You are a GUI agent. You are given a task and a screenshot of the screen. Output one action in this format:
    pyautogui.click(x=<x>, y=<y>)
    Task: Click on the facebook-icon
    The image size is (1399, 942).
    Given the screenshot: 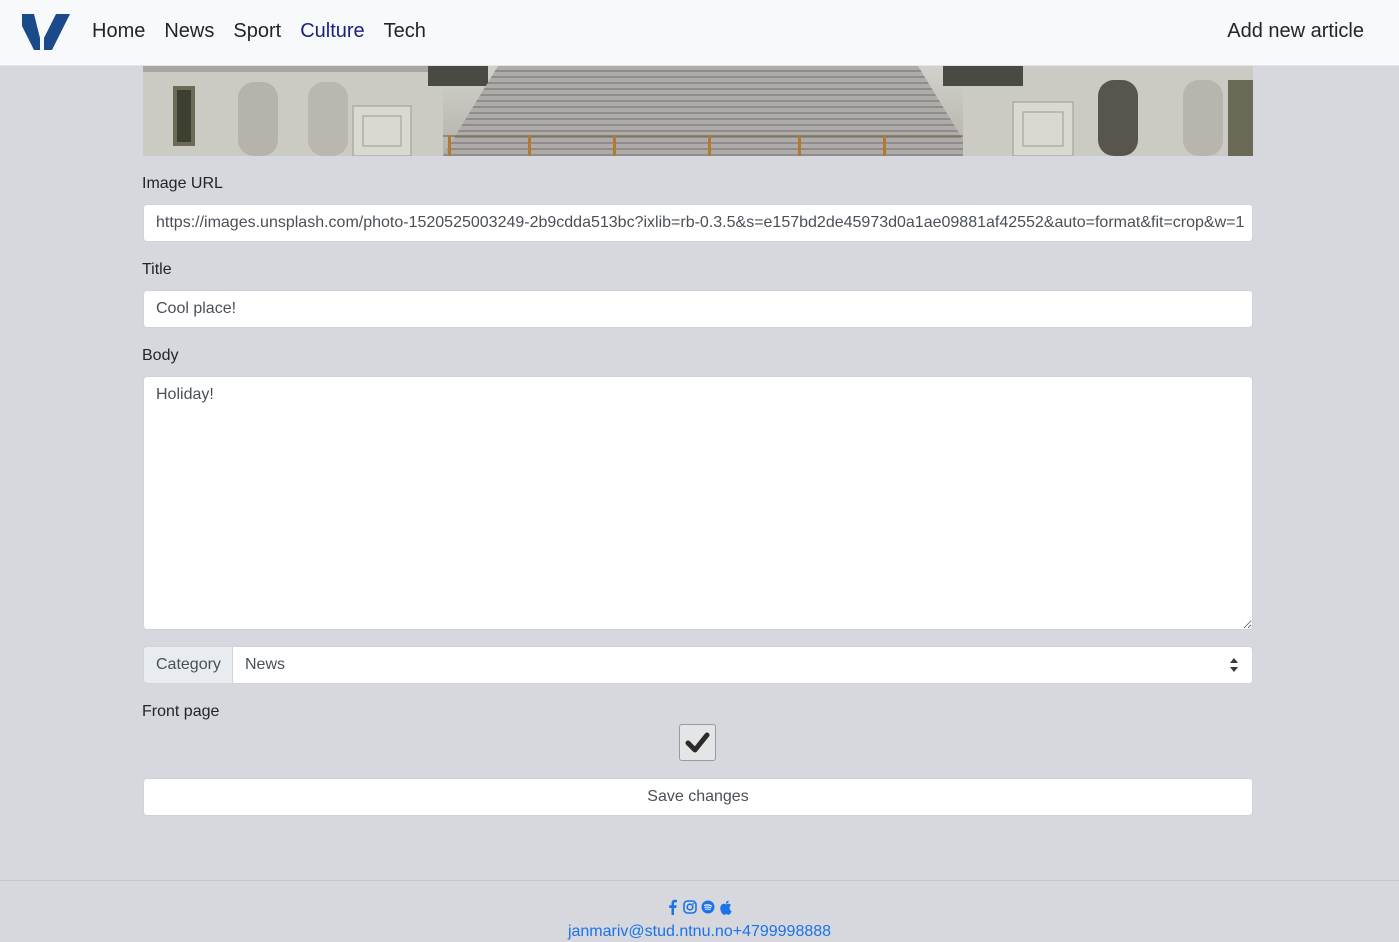 What is the action you would take?
    pyautogui.click(x=672, y=907)
    